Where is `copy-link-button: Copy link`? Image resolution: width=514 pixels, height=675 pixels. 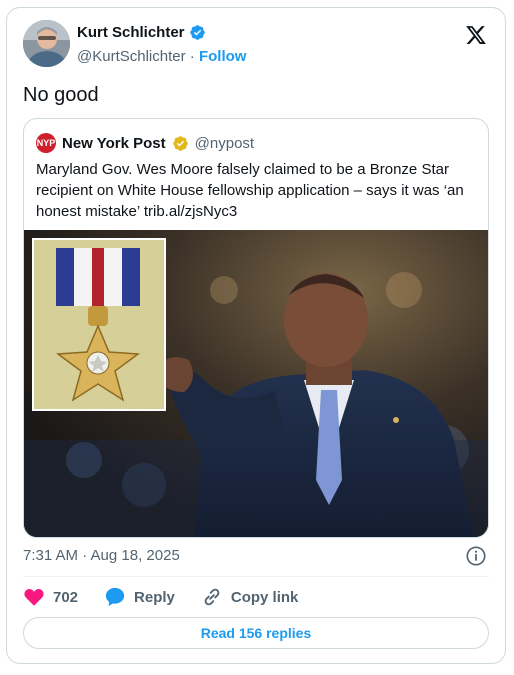 copy-link-button: Copy link is located at coordinates (250, 597).